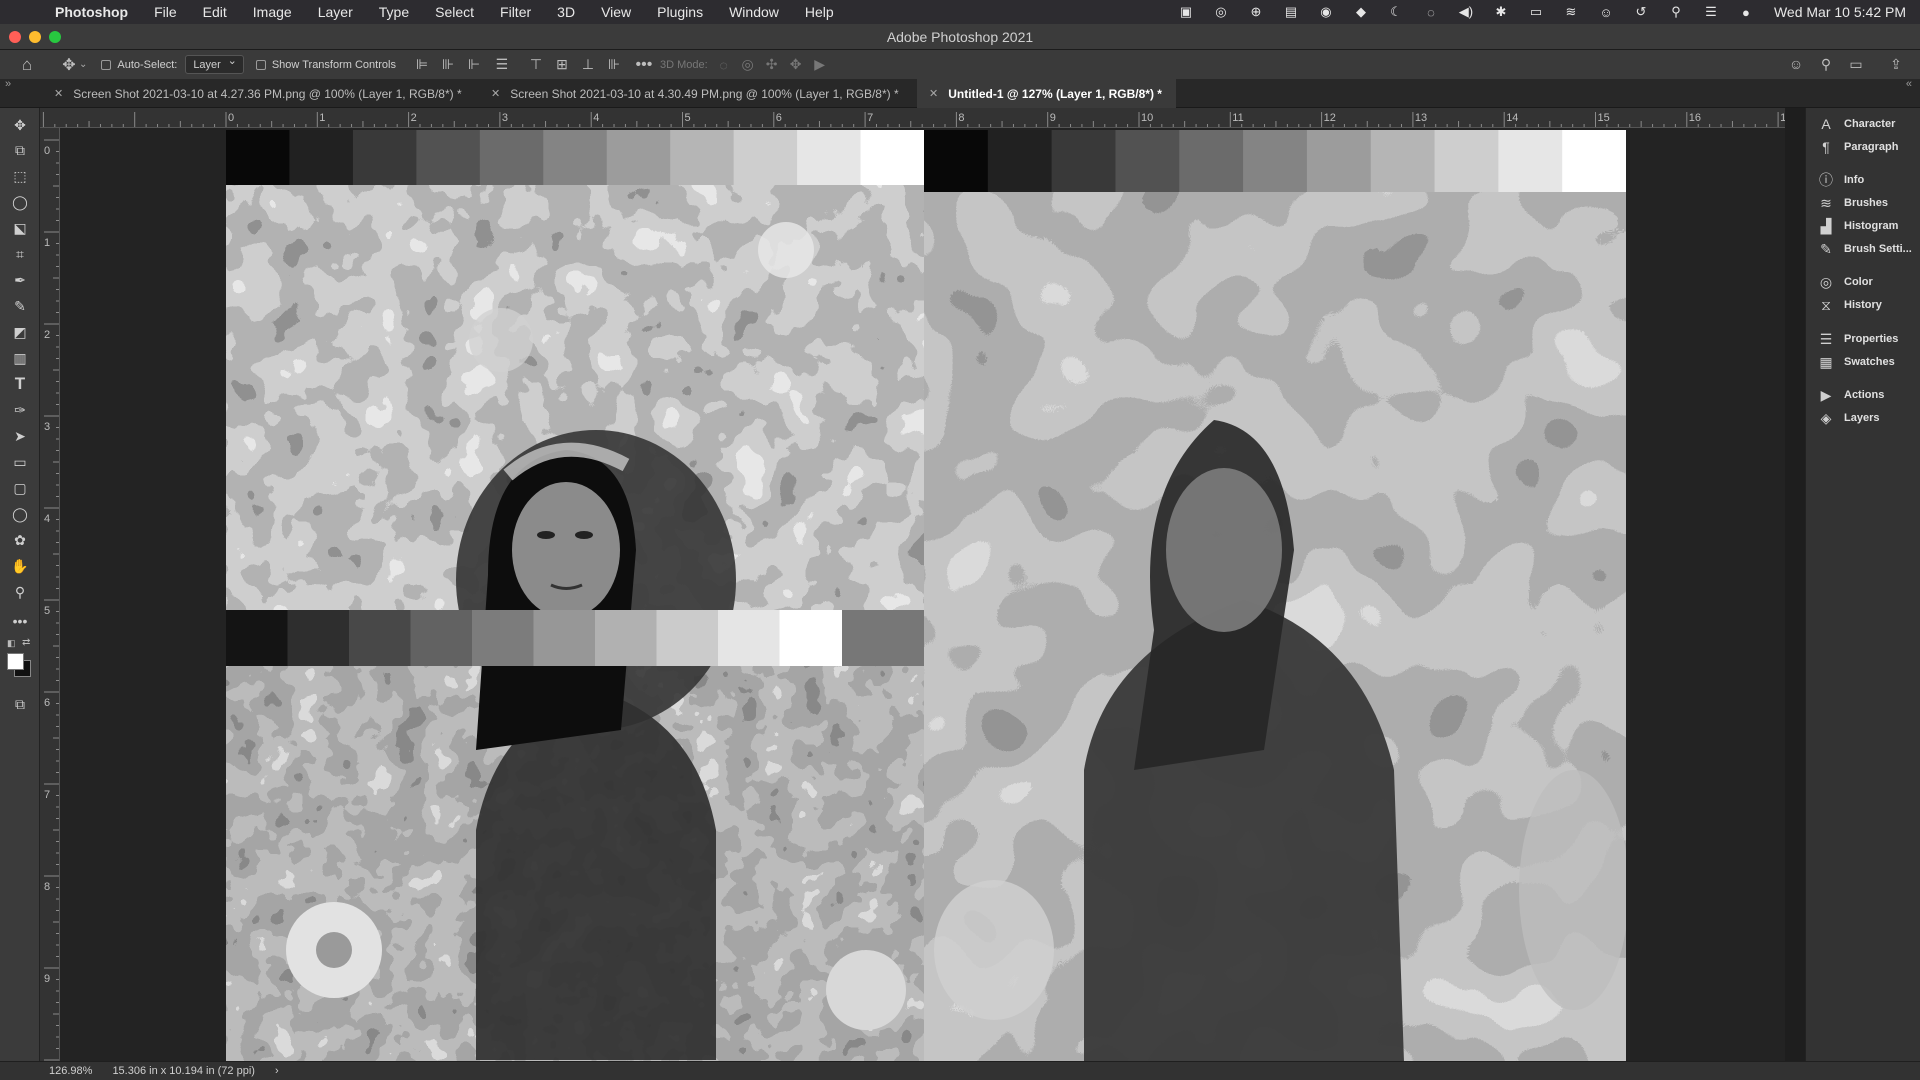 This screenshot has height=1080, width=1920. What do you see at coordinates (139, 65) in the screenshot?
I see `auto-select-checkbox: Auto-Select:` at bounding box center [139, 65].